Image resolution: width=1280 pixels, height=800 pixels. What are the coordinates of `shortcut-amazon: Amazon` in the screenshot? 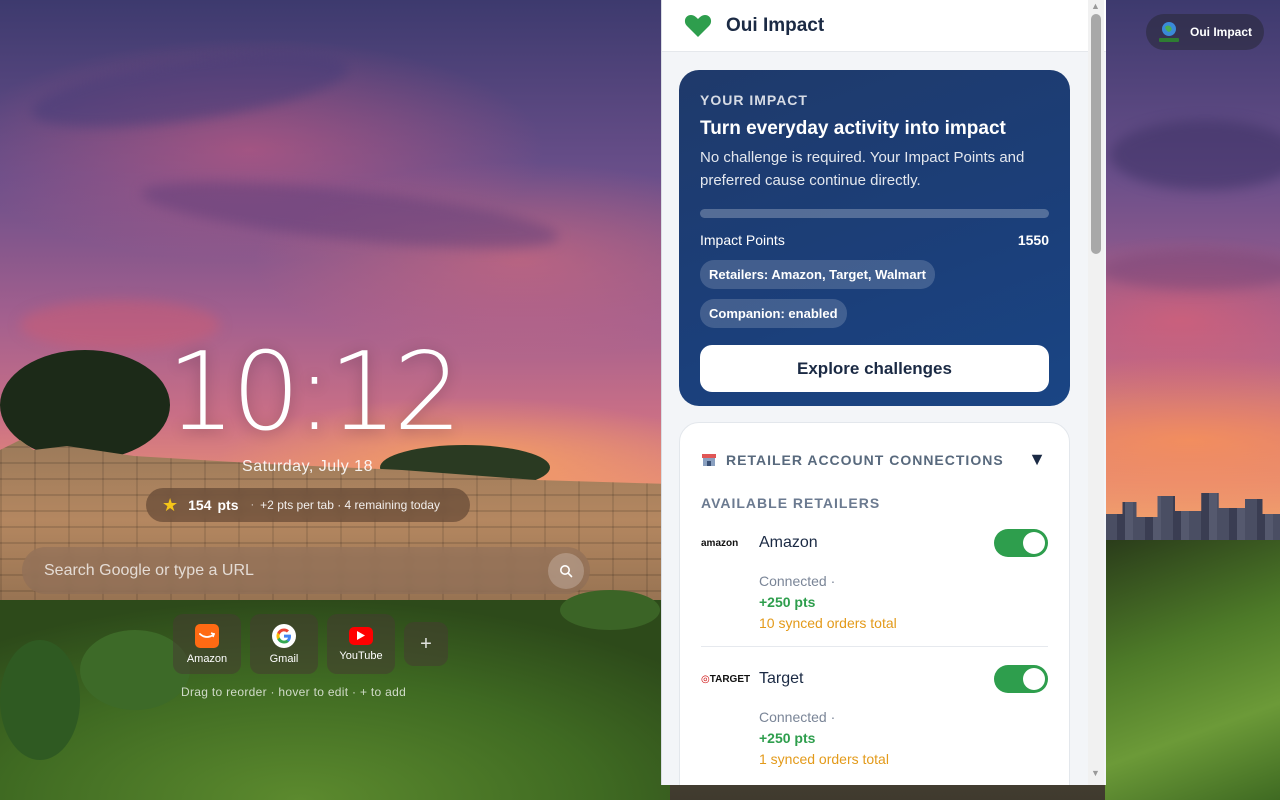 It's located at (207, 644).